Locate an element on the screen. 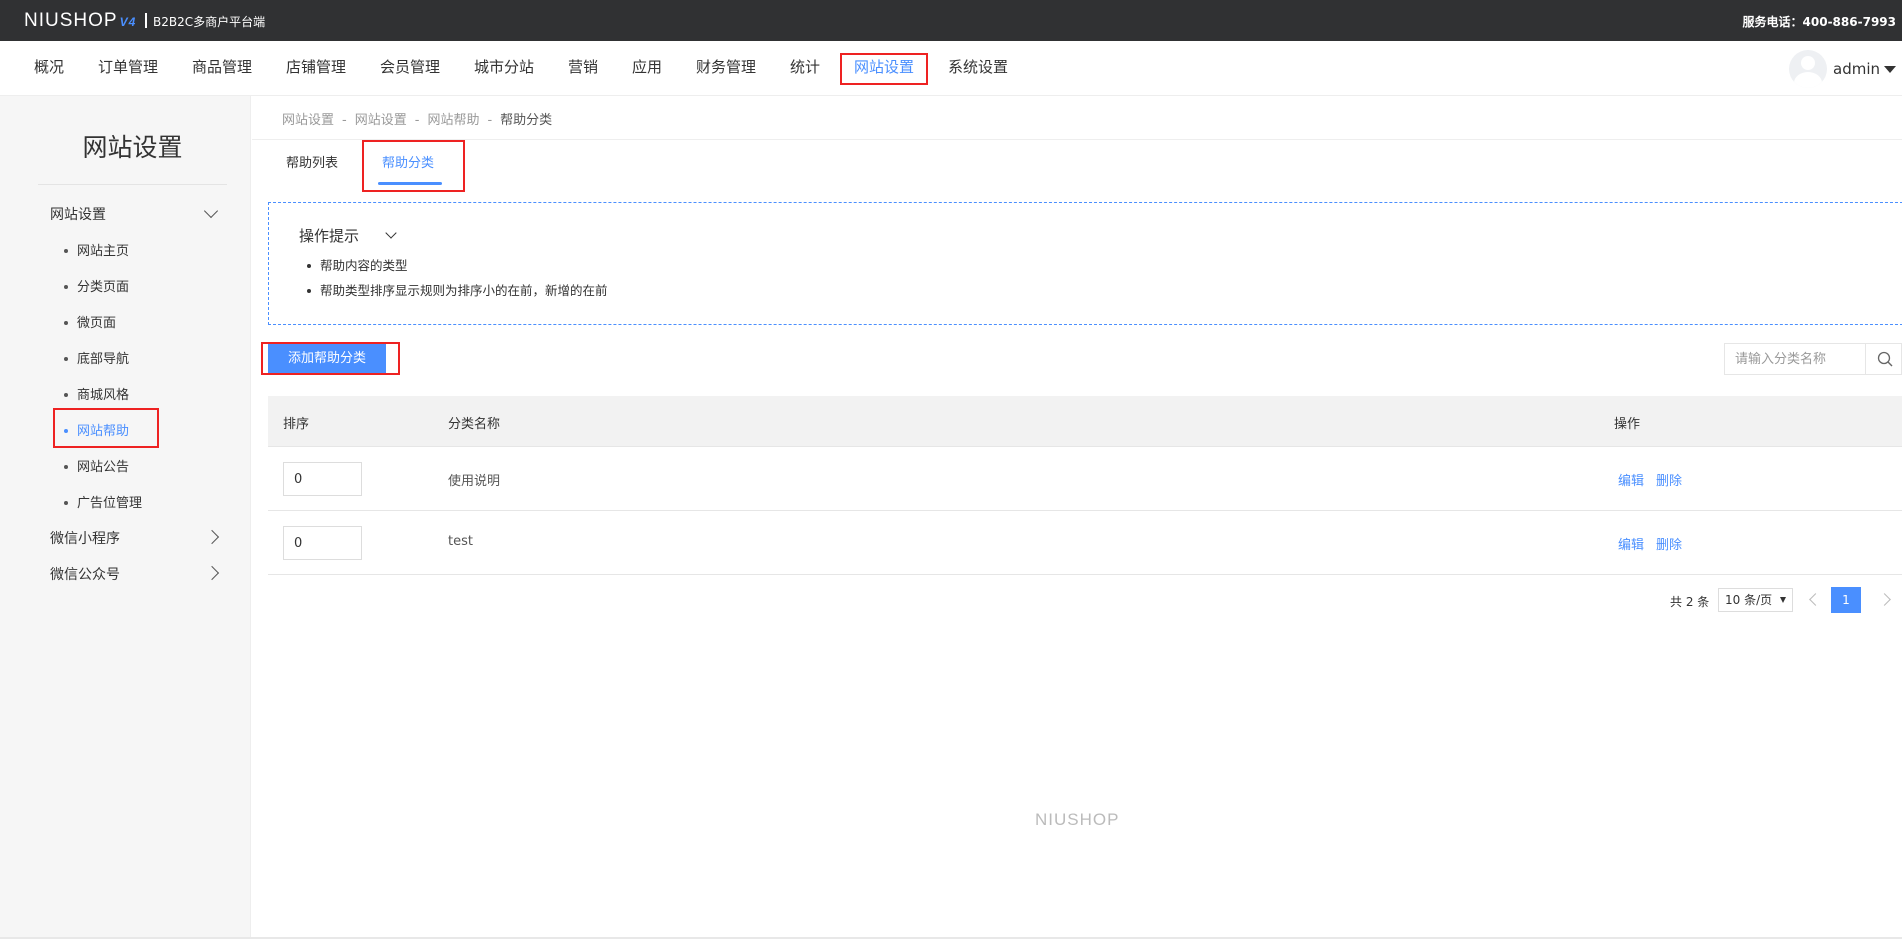  brand-logo: NIUSHOP V4 is located at coordinates (80, 21).